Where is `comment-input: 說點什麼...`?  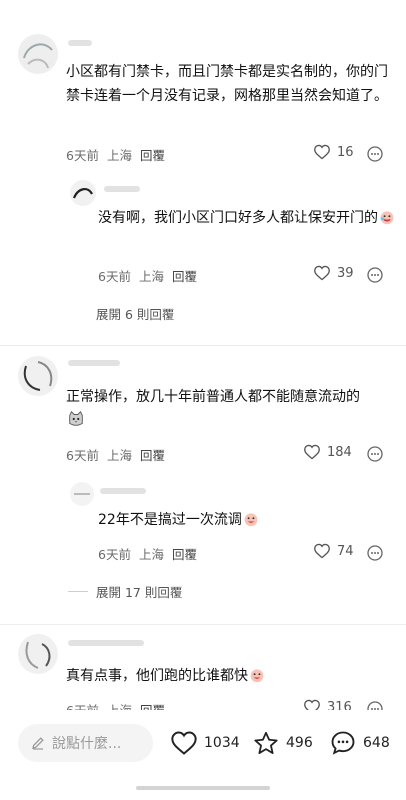
comment-input: 說點什麼... is located at coordinates (85, 743).